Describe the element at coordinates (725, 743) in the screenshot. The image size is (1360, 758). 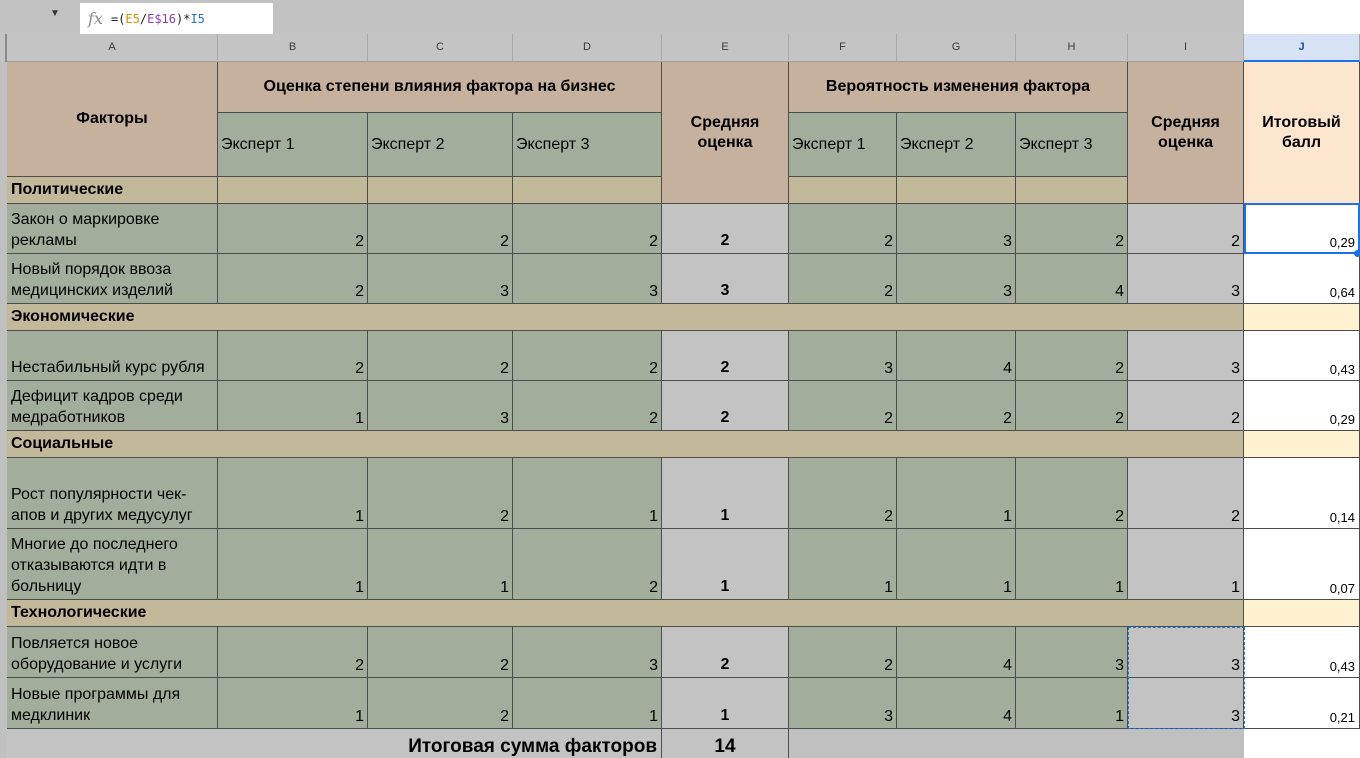
I see `factor-sum-value: 14` at that location.